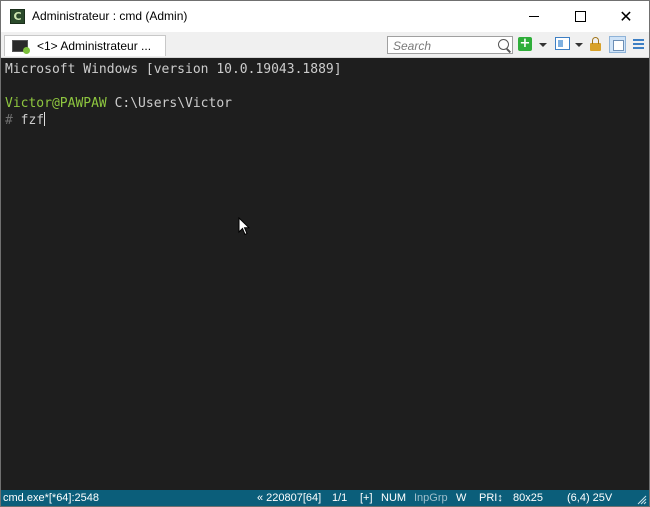 This screenshot has width=650, height=507. What do you see at coordinates (440, 46) in the screenshot?
I see `search-input` at bounding box center [440, 46].